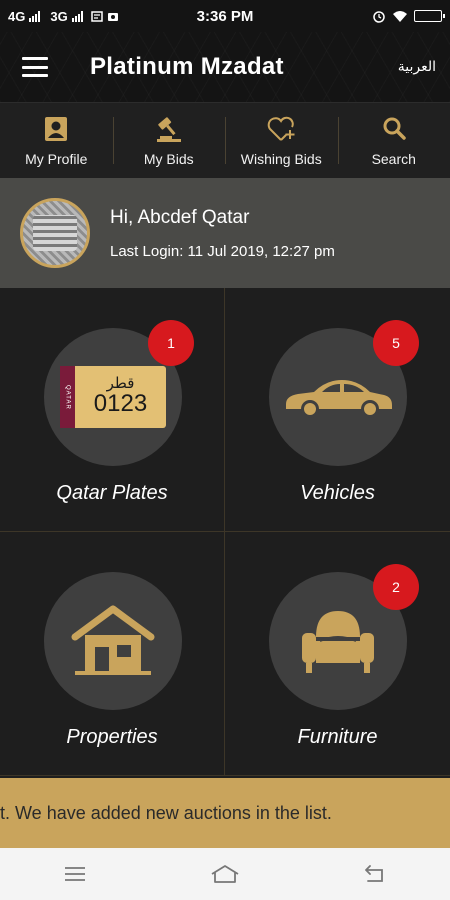  I want to click on search-icon, so click(394, 128).